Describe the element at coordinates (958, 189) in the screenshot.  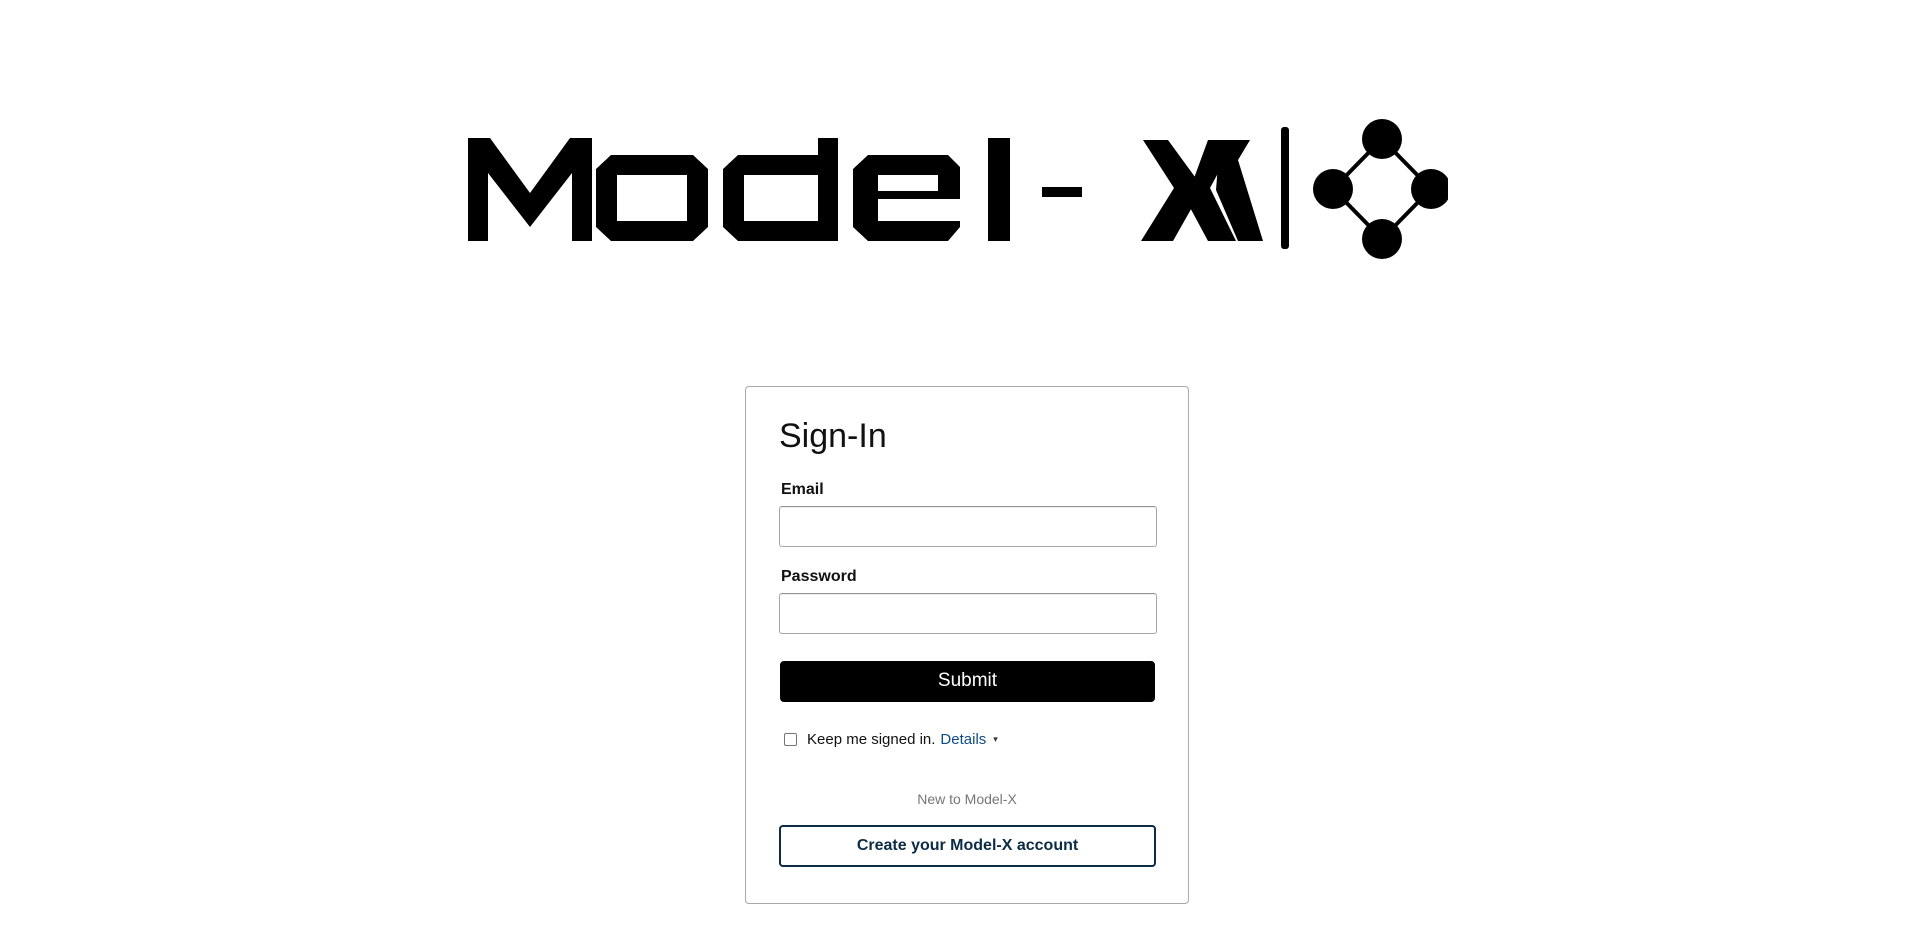
I see `model-x-logo` at that location.